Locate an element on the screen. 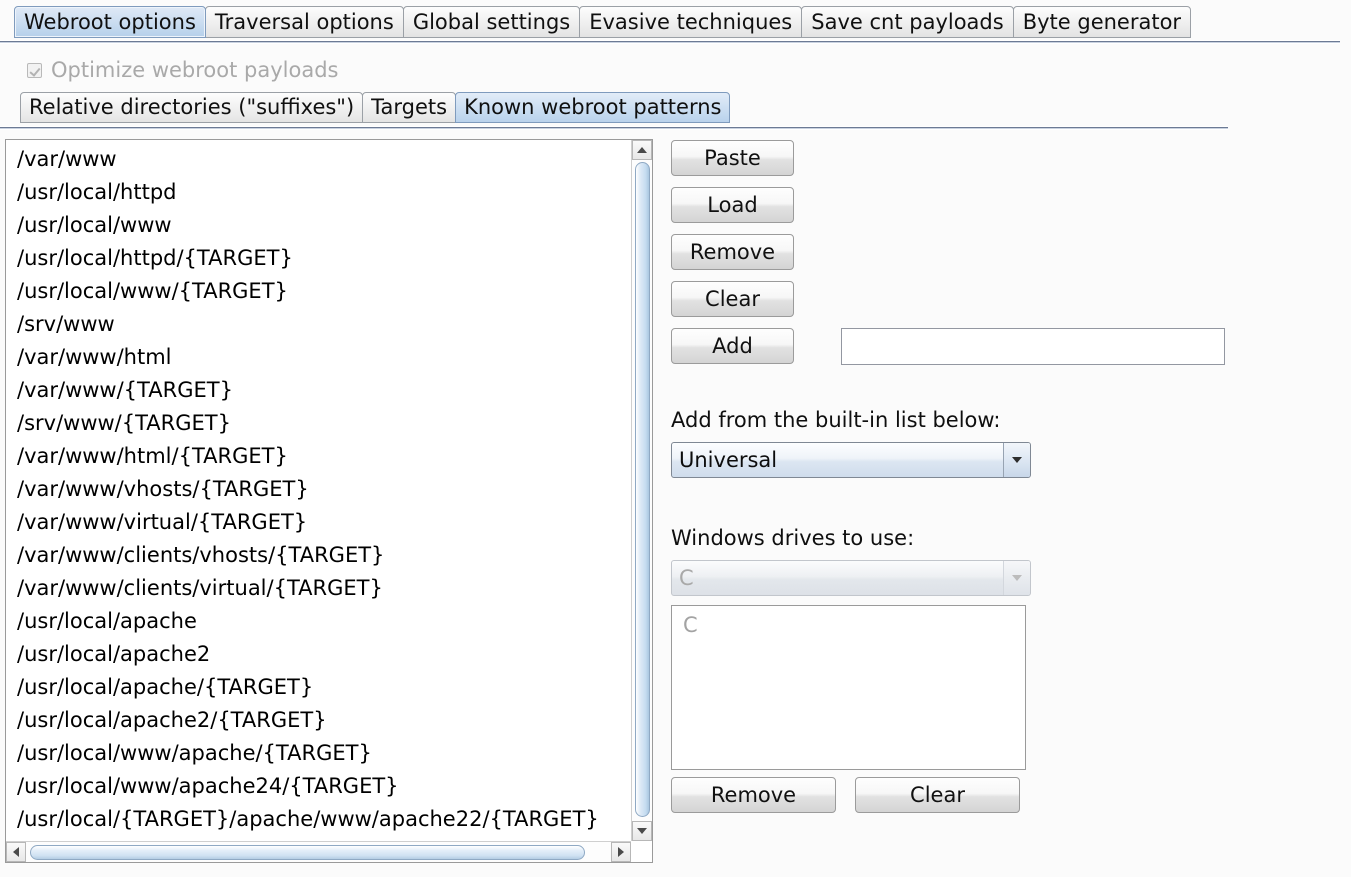 This screenshot has height=877, width=1351. list-item: /usr/local/httpd is located at coordinates (318, 192).